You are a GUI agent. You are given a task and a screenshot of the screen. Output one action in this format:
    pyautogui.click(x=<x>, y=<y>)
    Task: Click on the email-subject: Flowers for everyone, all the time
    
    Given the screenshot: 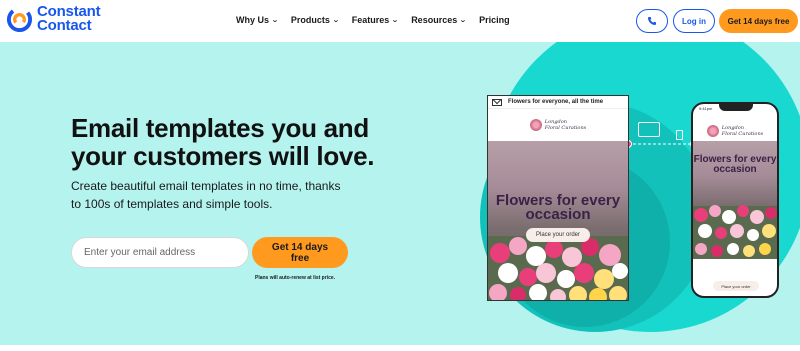 What is the action you would take?
    pyautogui.click(x=556, y=102)
    